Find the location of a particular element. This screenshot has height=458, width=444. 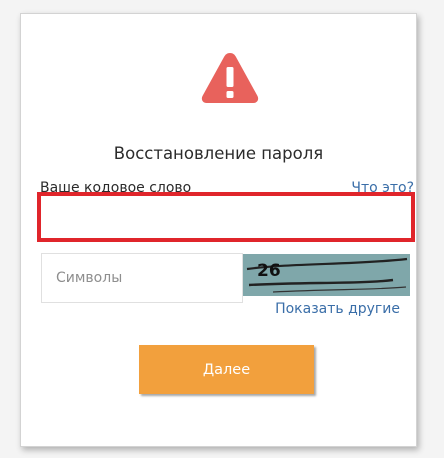

captcha-image: 26 is located at coordinates (326, 275).